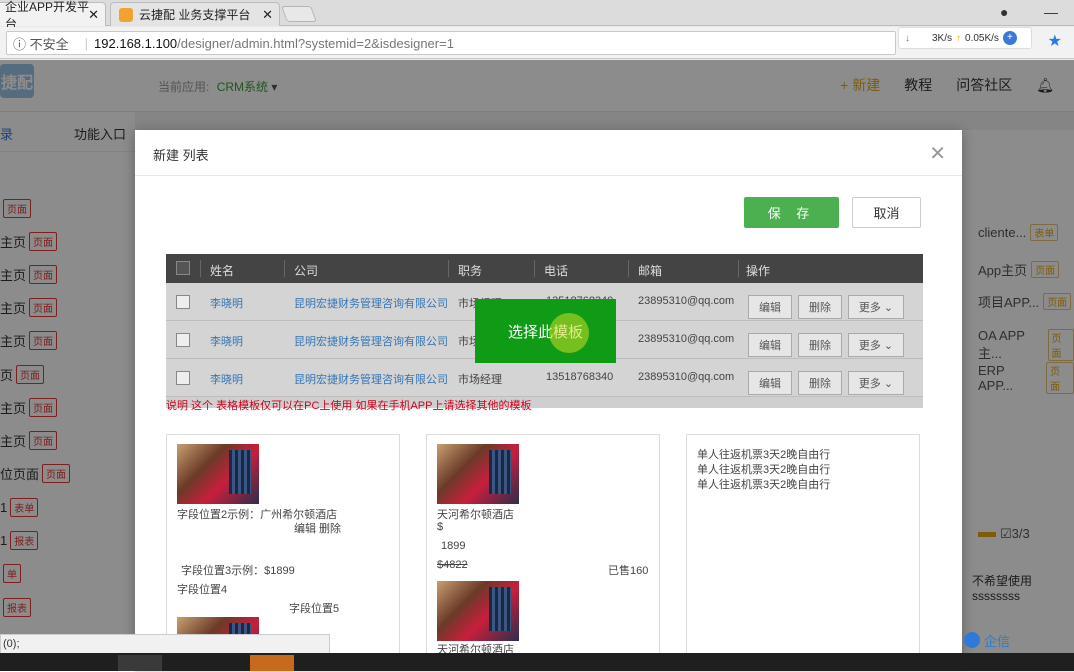 Image resolution: width=1074 pixels, height=672 pixels. What do you see at coordinates (181, 154) in the screenshot?
I see `modal-title: 新建 列表` at bounding box center [181, 154].